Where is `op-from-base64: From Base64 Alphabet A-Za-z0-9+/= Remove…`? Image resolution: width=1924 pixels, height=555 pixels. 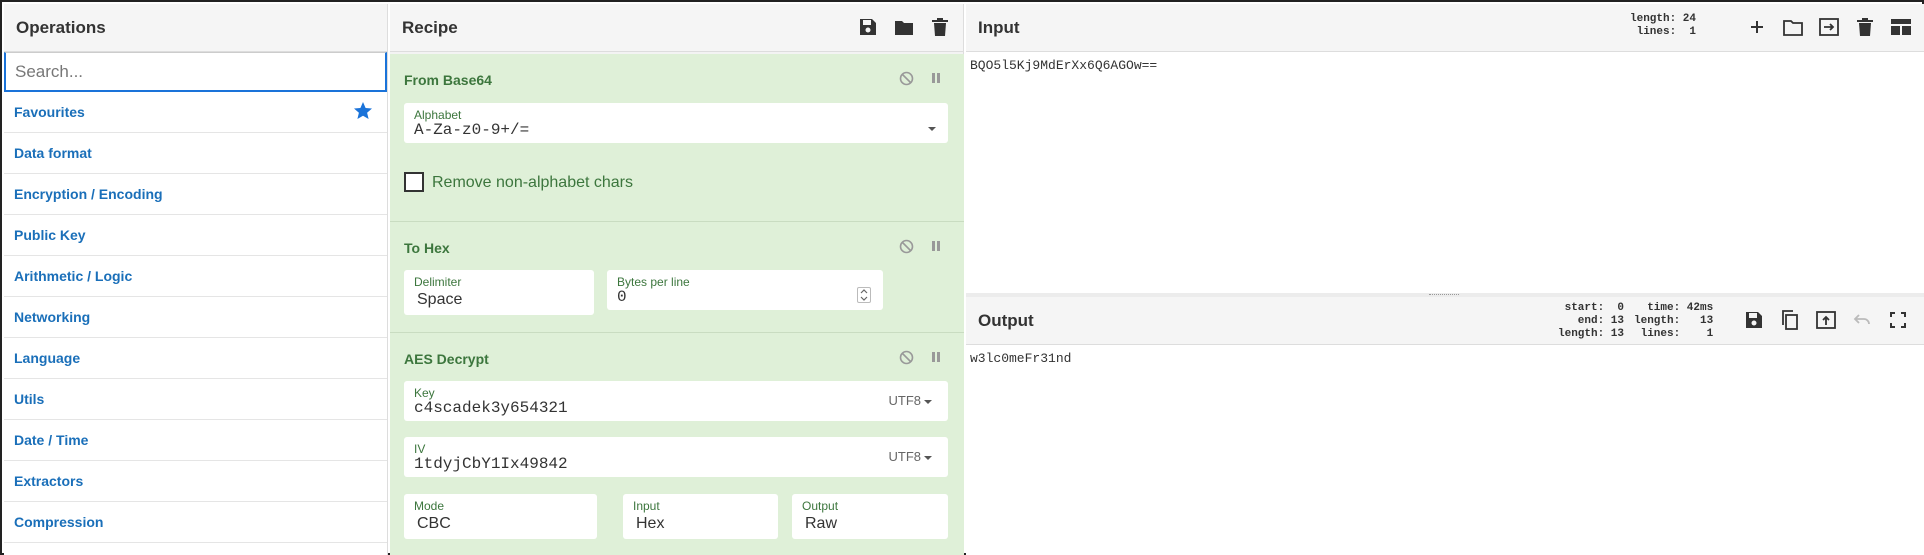 op-from-base64: From Base64 Alphabet A-Za-z0-9+/= Remove… is located at coordinates (677, 138).